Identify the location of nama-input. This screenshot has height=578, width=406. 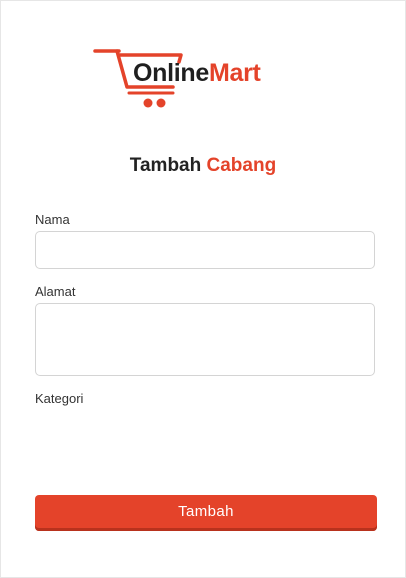
(205, 250).